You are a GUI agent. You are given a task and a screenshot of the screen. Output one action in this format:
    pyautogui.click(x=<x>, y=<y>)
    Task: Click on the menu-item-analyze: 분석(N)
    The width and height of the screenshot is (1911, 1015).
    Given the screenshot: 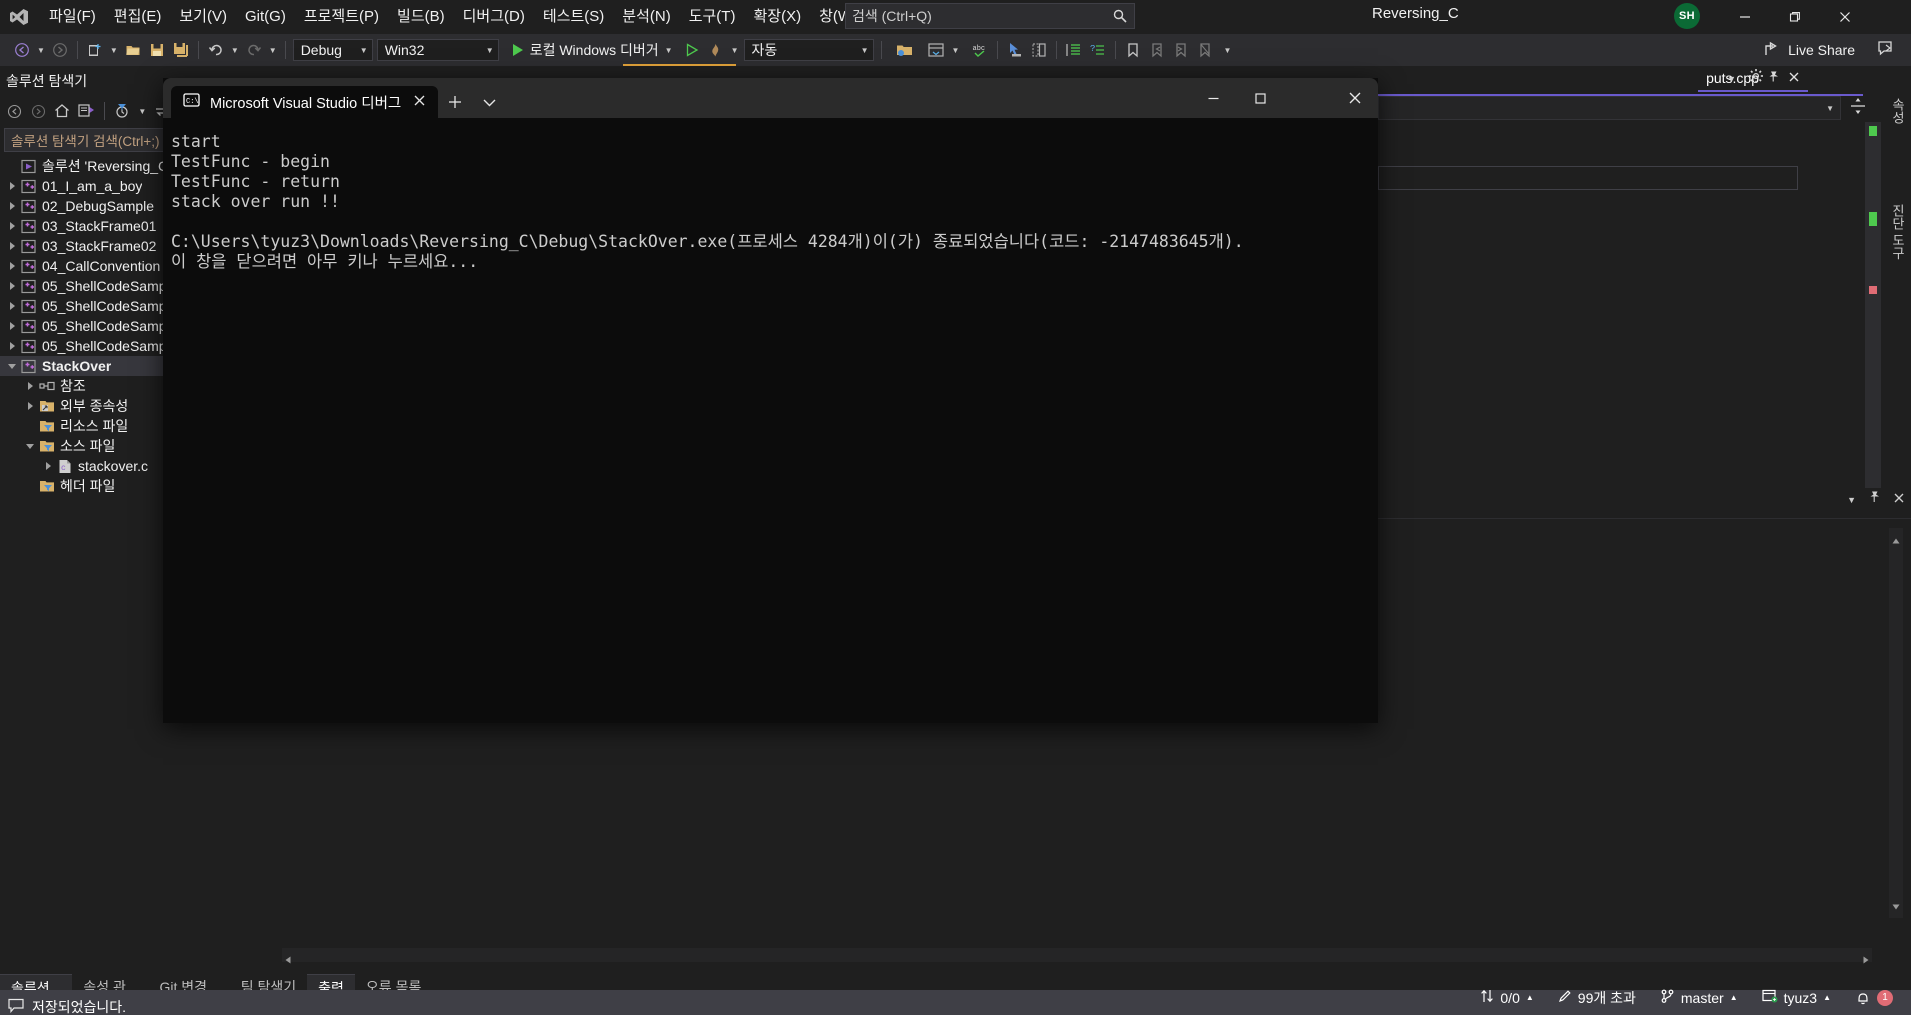 What is the action you would take?
    pyautogui.click(x=646, y=17)
    